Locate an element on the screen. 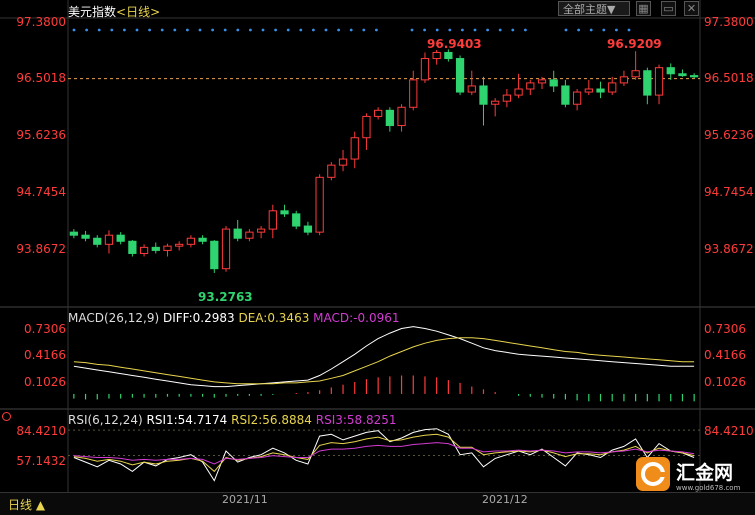 The image size is (755, 515). brand-url: www.gold678.com is located at coordinates (708, 488).